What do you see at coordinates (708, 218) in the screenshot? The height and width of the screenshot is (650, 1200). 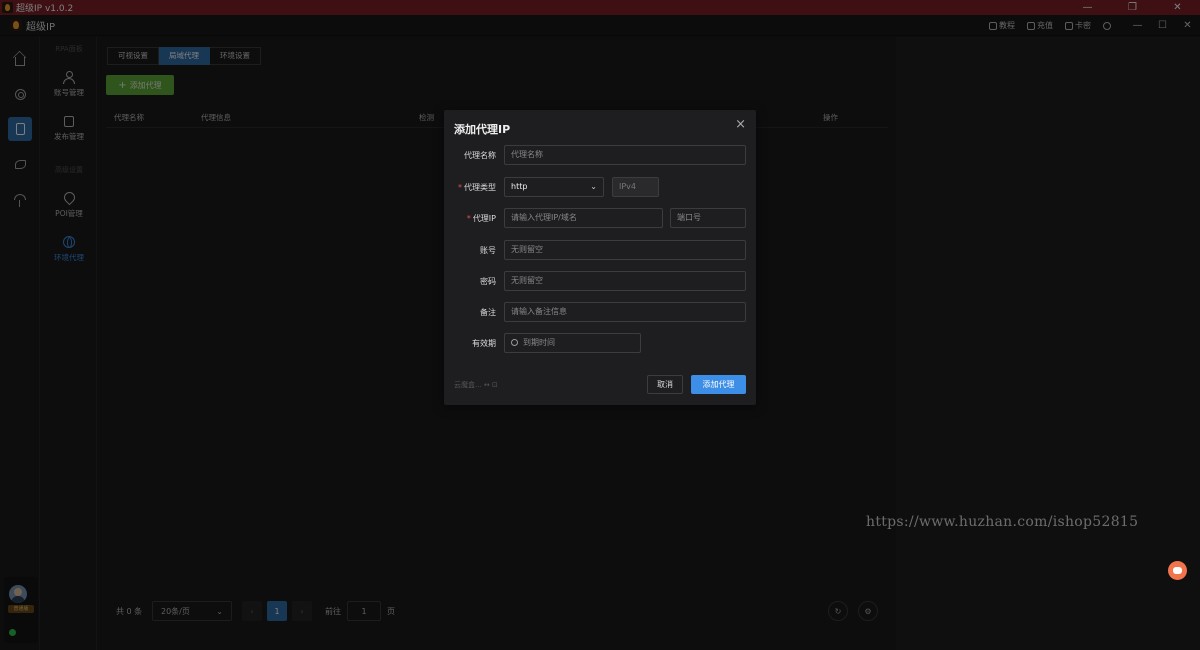 I see `port-input: 端口号` at bounding box center [708, 218].